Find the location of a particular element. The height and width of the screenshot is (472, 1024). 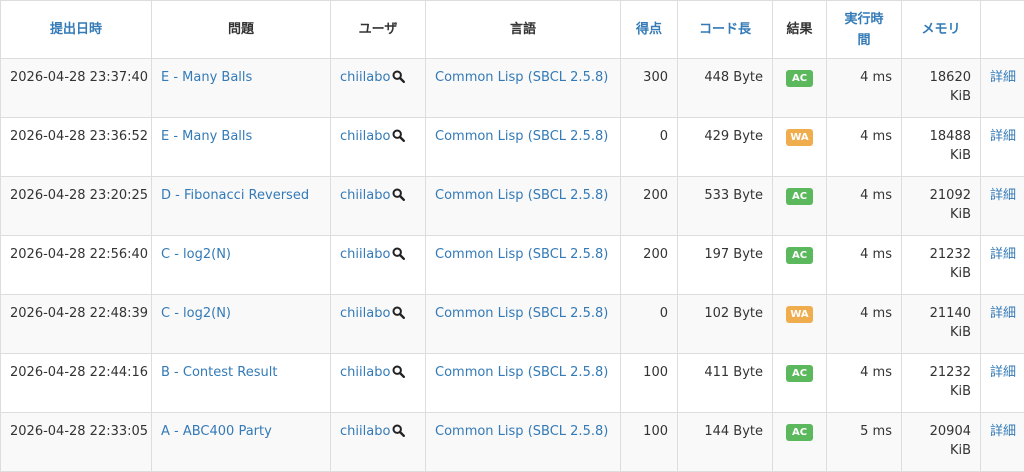

submit-time-cell: 2026-04-28 22:44:16 is located at coordinates (76, 383).